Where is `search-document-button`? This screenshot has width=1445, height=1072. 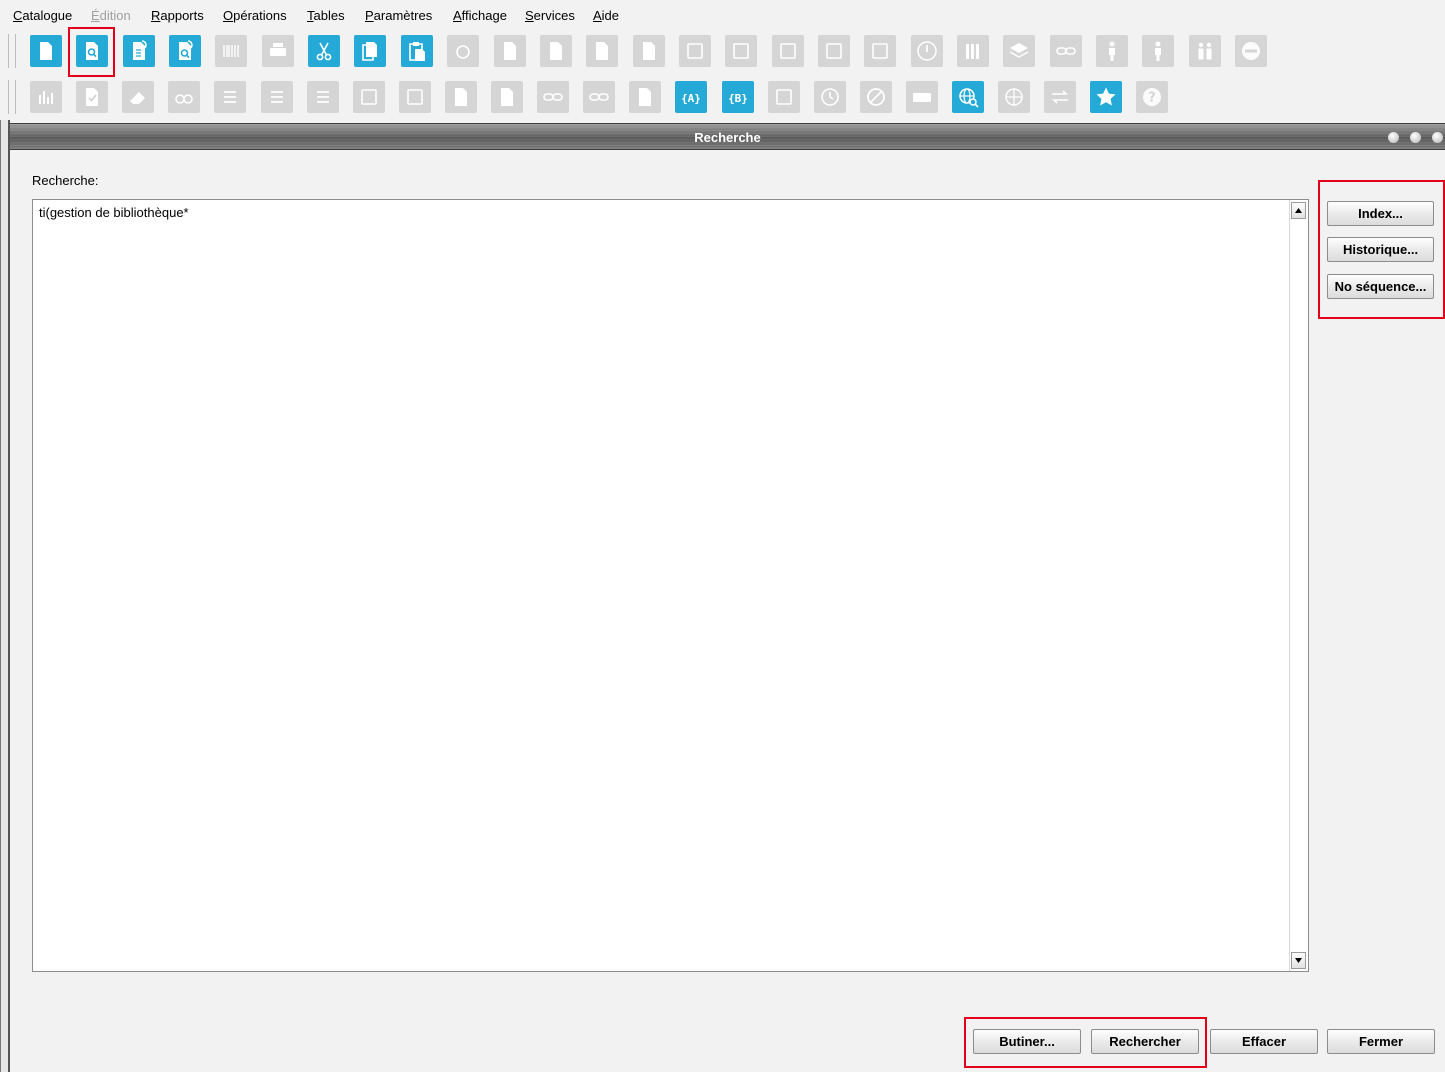
search-document-button is located at coordinates (92, 51).